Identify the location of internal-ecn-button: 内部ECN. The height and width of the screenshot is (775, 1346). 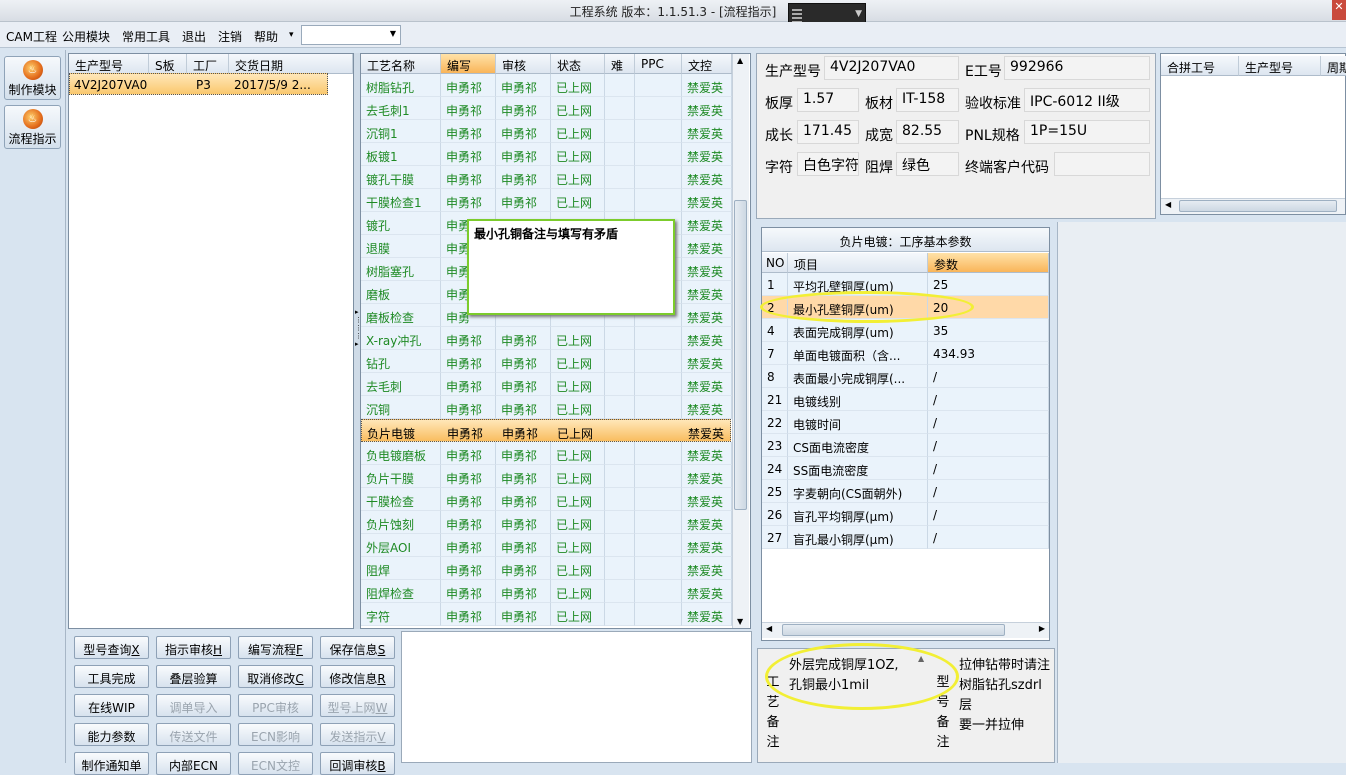
(193, 763).